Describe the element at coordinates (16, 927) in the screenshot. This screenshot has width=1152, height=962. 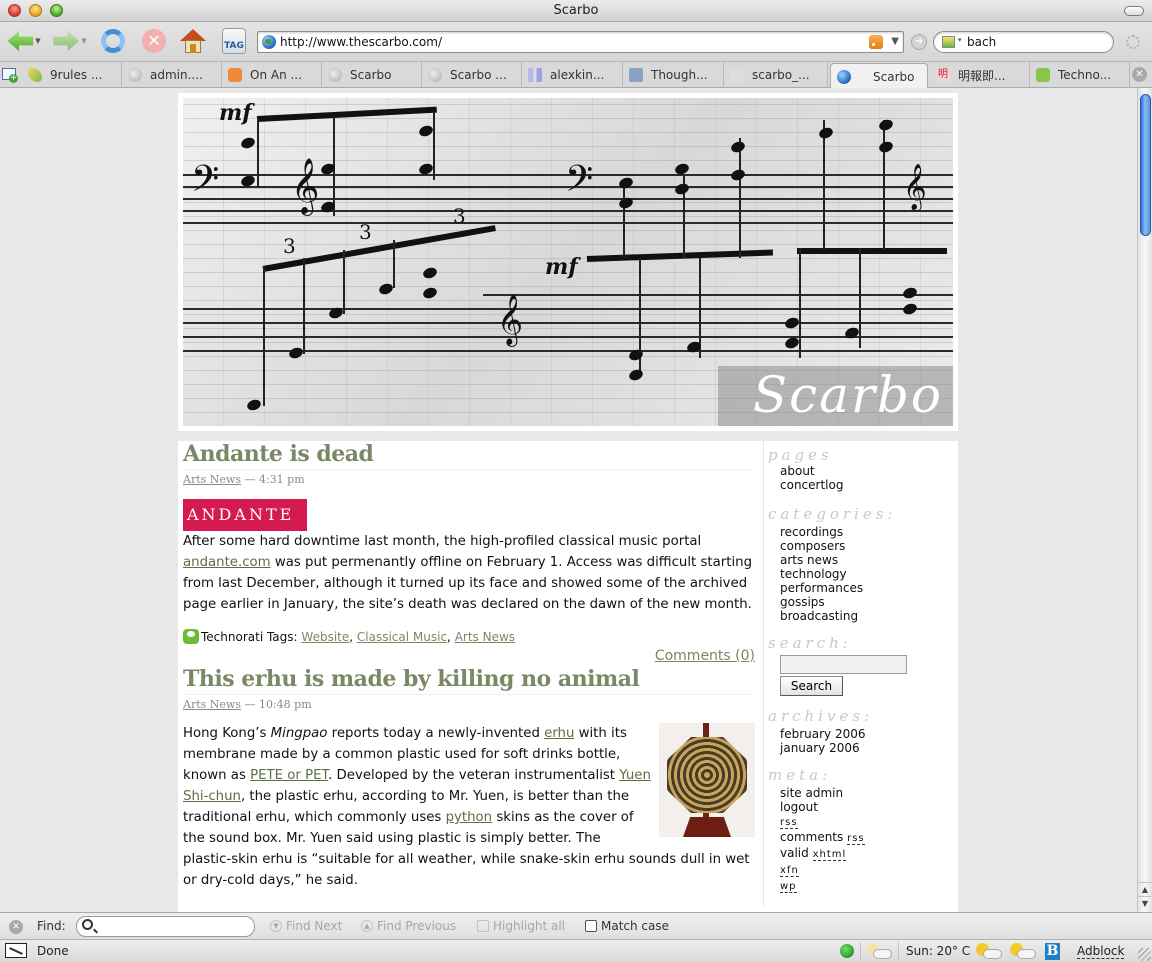
I see `find-close-button: ✕` at that location.